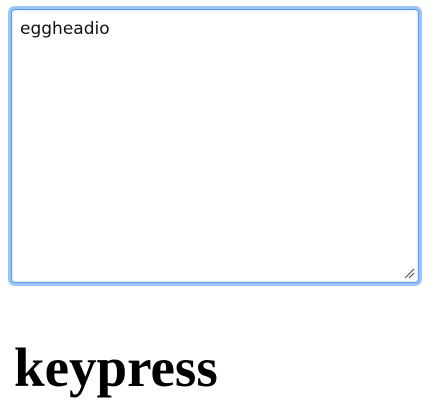  I want to click on resize-grip-icon, so click(409, 273).